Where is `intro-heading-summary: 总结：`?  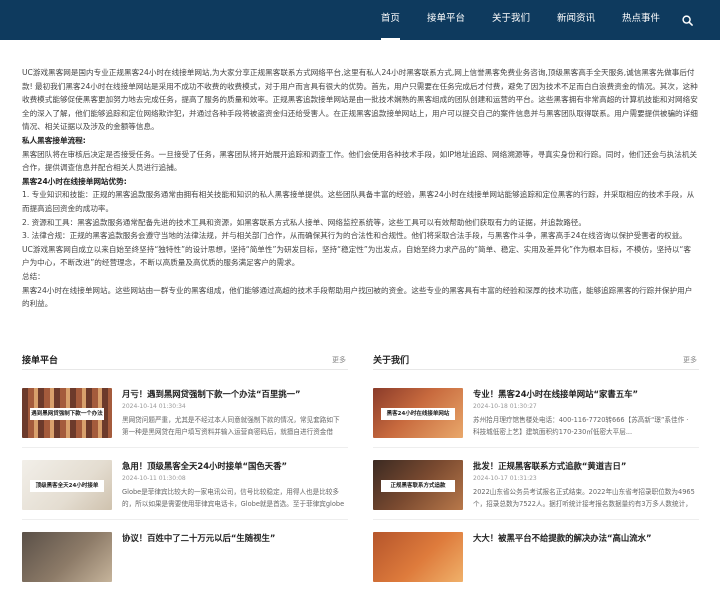 intro-heading-summary: 总结： is located at coordinates (33, 276).